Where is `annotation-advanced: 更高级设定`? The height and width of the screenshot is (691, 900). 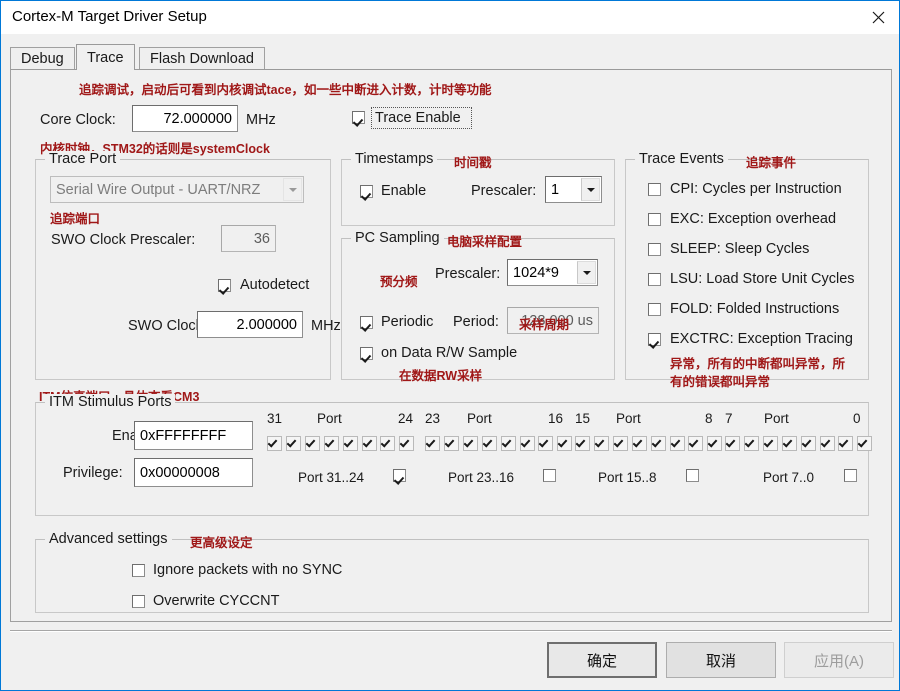 annotation-advanced: 更高级设定 is located at coordinates (221, 543).